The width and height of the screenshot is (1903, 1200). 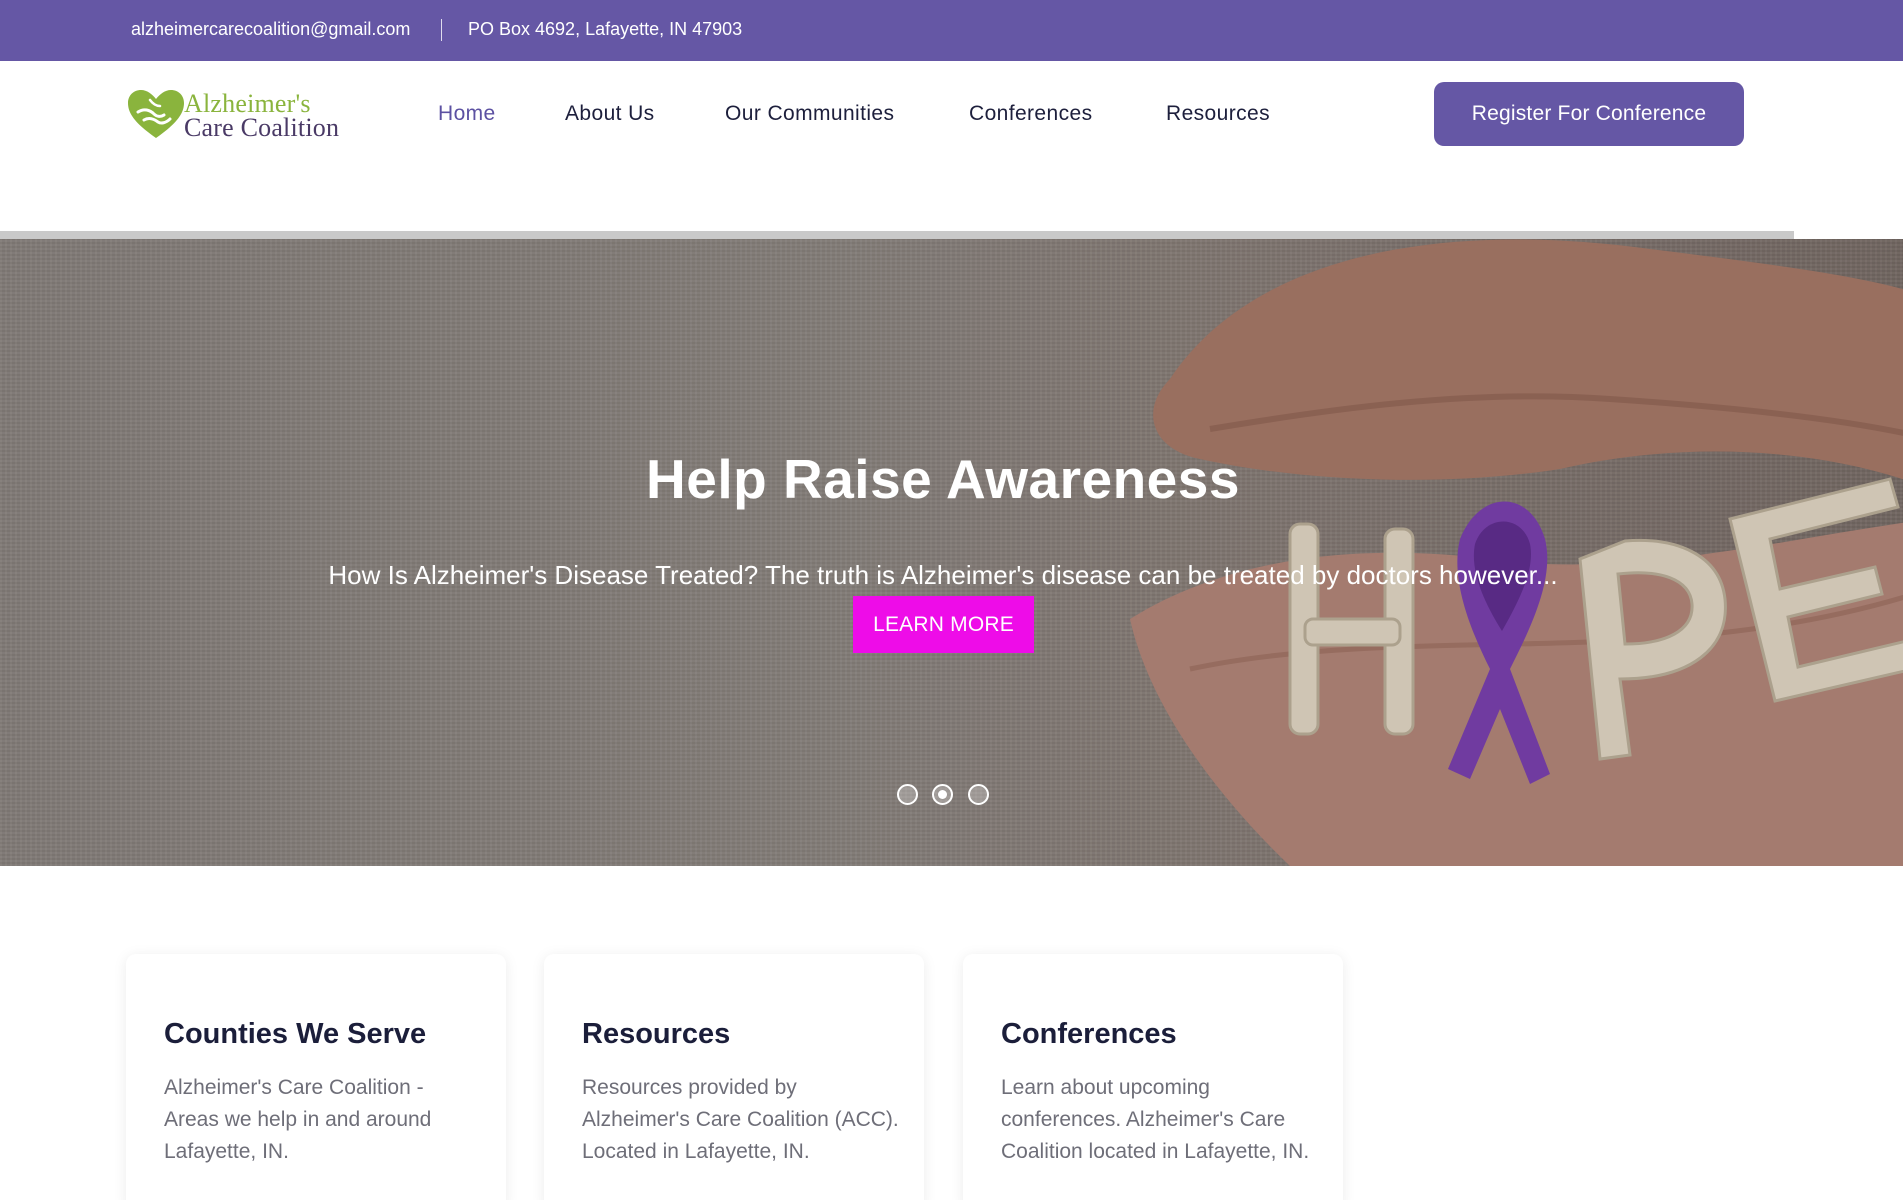 I want to click on hero-title: Help Raise Awareness, so click(x=943, y=479).